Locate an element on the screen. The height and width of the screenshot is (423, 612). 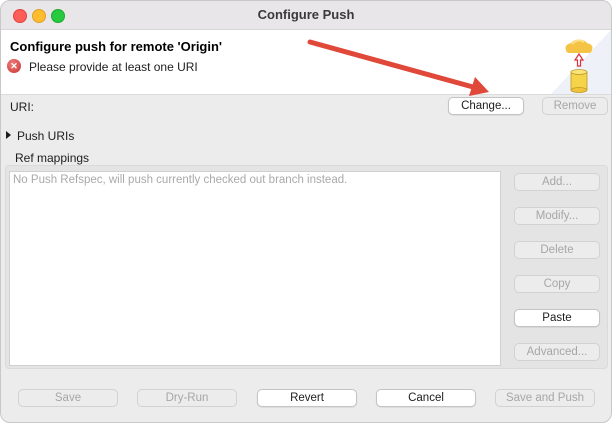
banner-title: Configure push for remote 'Origin' is located at coordinates (116, 46).